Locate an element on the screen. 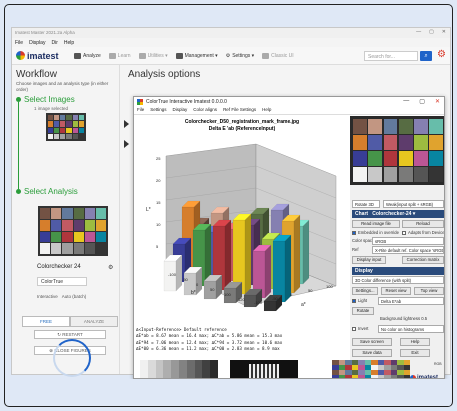 The height and width of the screenshot is (411, 457). light-checkbox: Light is located at coordinates (359, 300).